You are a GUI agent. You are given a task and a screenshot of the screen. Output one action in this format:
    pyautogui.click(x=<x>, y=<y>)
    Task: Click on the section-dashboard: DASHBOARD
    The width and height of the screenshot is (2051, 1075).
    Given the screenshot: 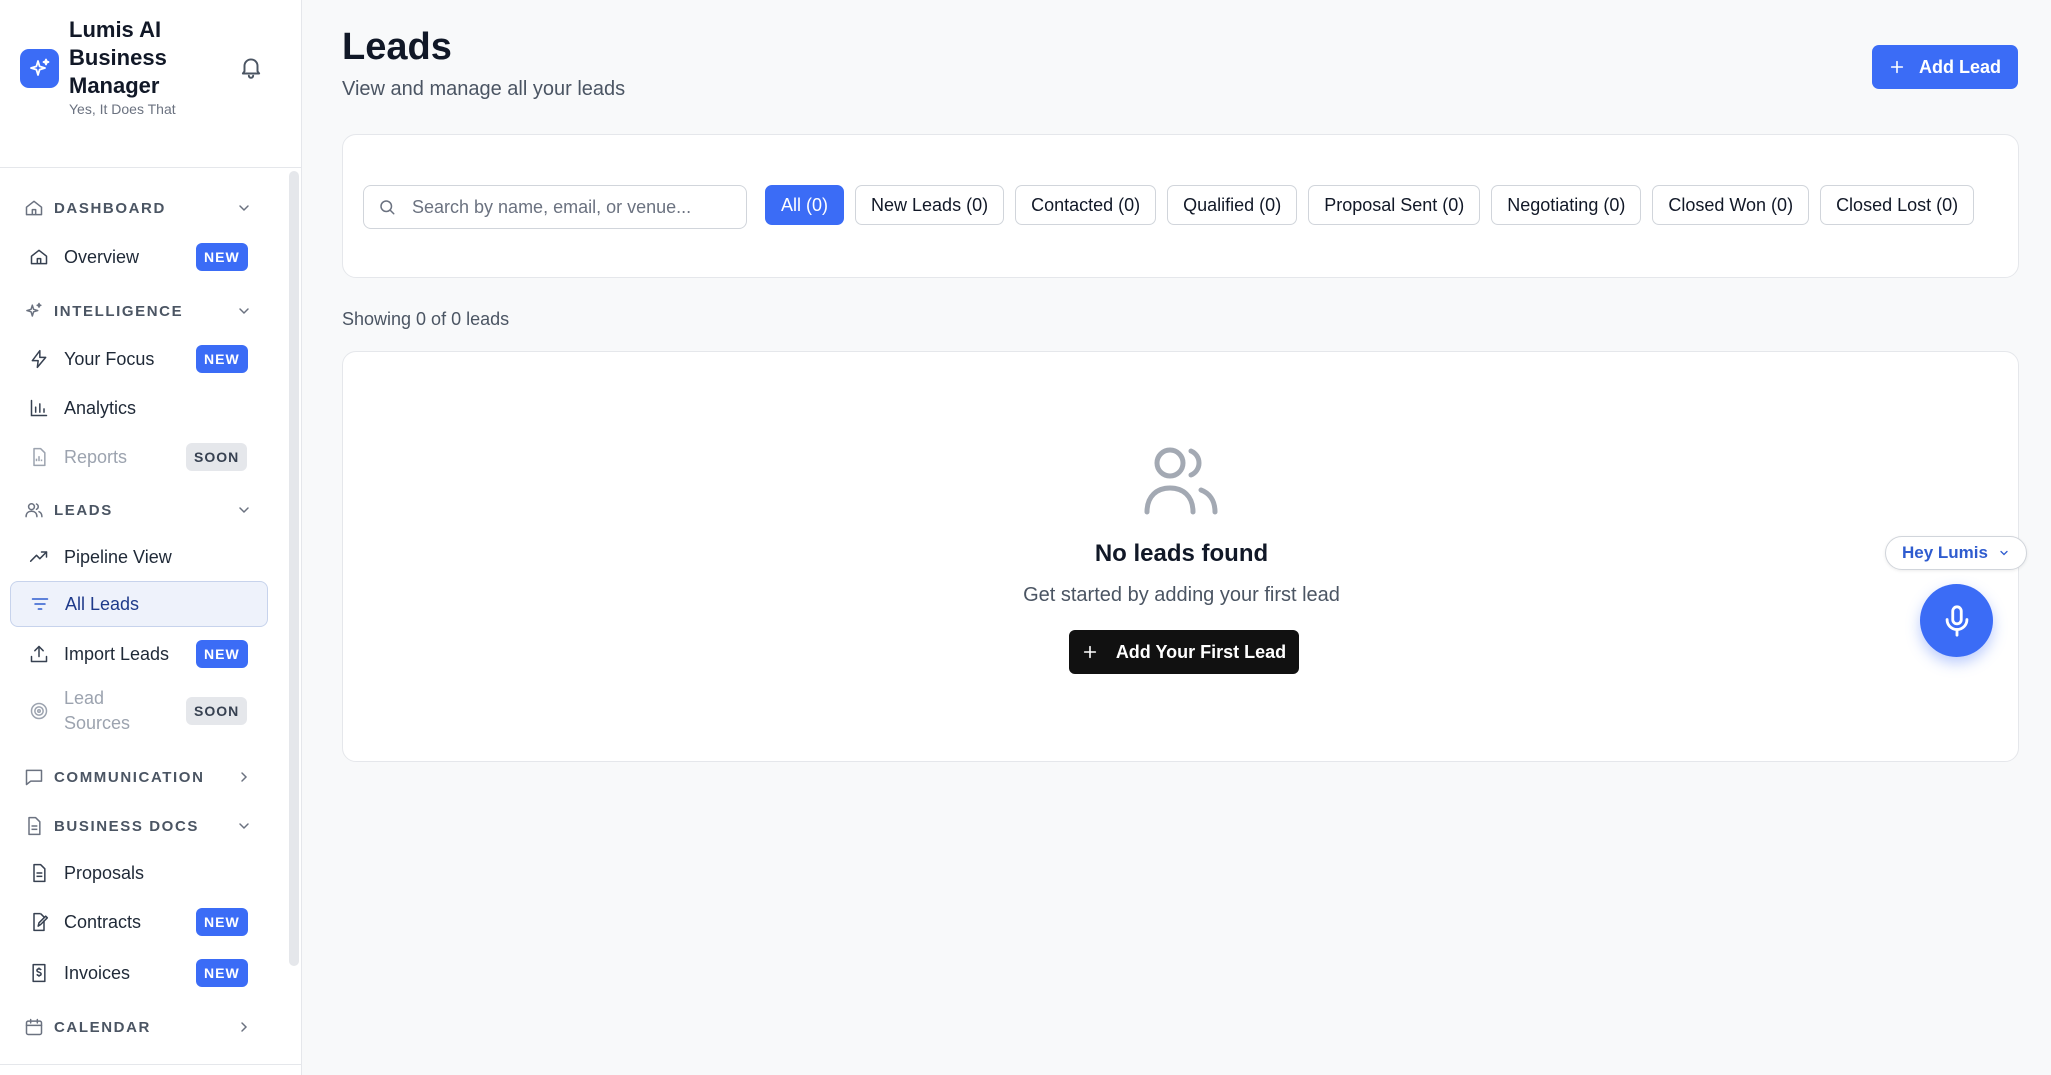 What is the action you would take?
    pyautogui.click(x=138, y=208)
    